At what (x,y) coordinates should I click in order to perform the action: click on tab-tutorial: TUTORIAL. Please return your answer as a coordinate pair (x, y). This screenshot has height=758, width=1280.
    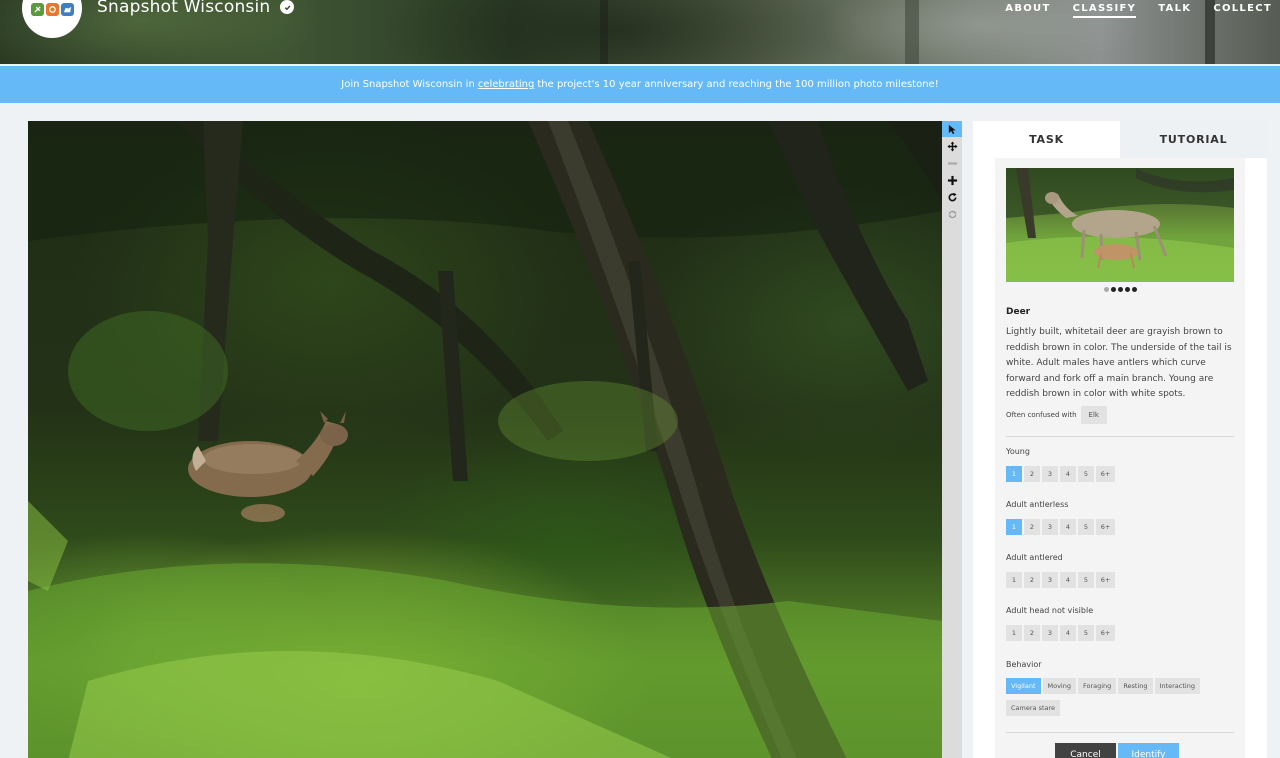
    Looking at the image, I should click on (1193, 139).